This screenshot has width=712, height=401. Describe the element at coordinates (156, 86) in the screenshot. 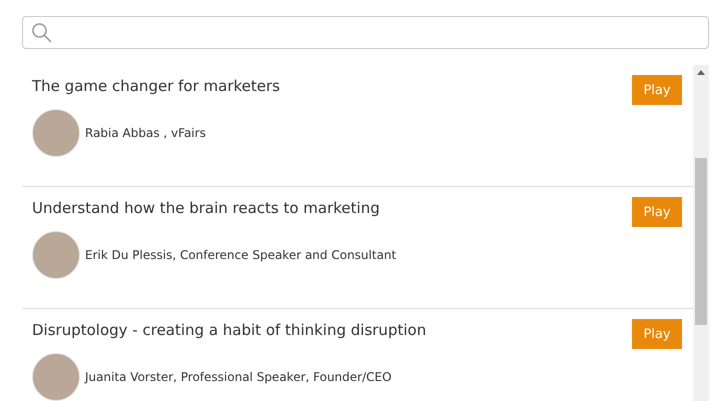

I see `session-title: The game changer for marketers` at that location.